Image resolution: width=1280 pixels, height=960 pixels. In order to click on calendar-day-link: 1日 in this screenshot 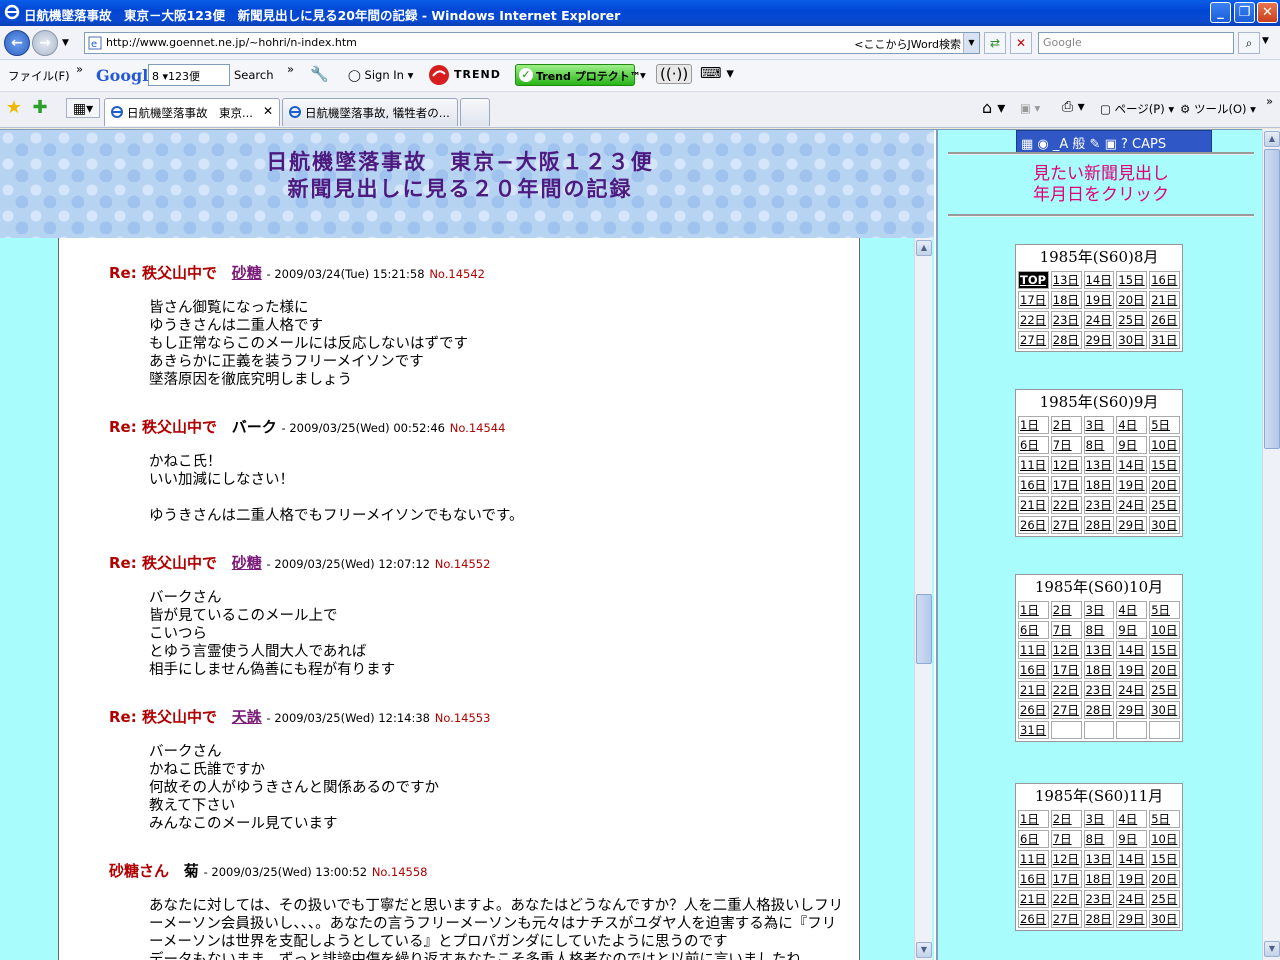, I will do `click(1033, 610)`.